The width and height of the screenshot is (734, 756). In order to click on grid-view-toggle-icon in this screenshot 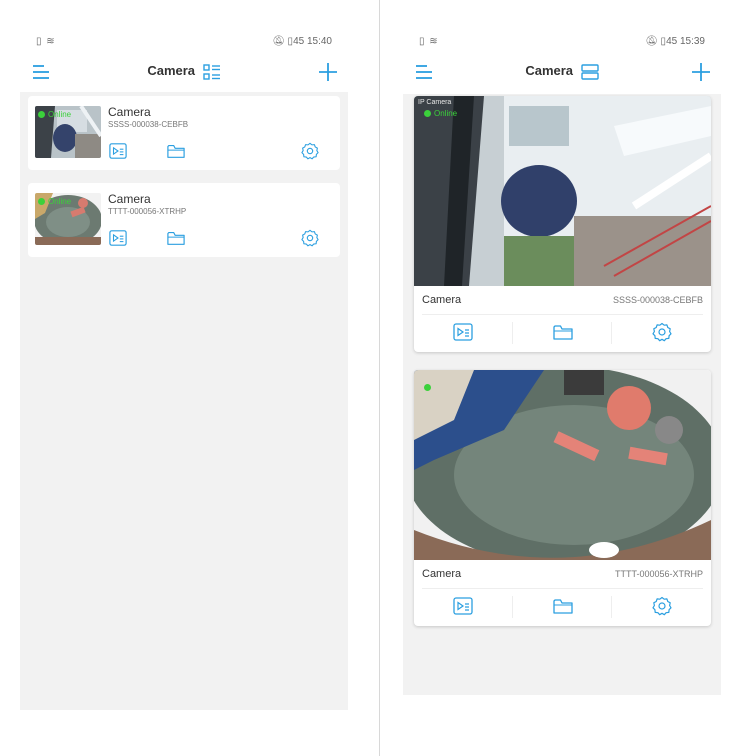, I will do `click(211, 71)`.